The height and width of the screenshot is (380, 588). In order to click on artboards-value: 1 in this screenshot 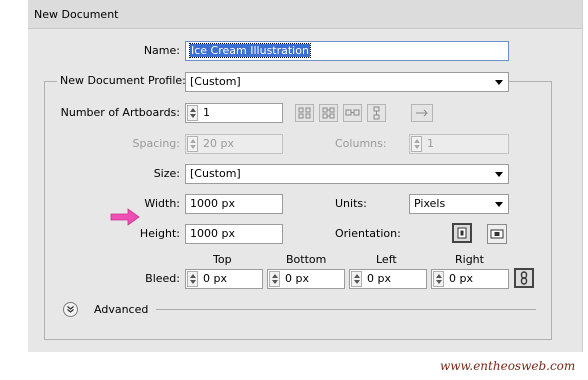, I will do `click(206, 112)`.